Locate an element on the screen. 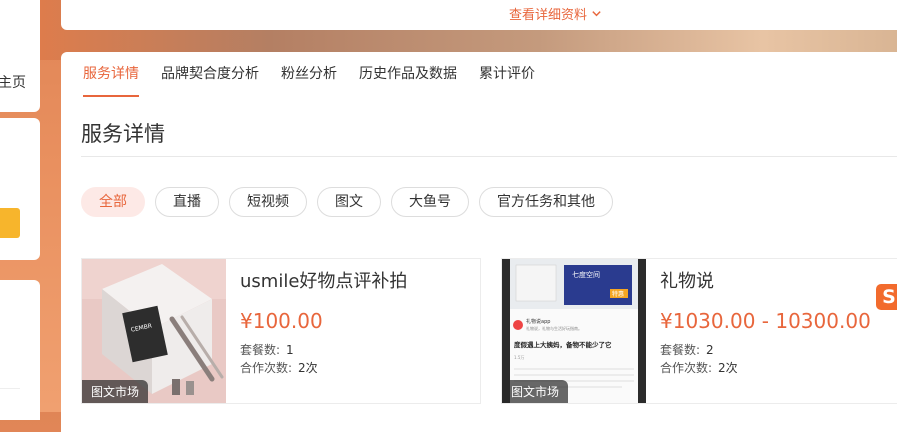  service-price: ¥1030.00 - 10300.00 is located at coordinates (765, 321).